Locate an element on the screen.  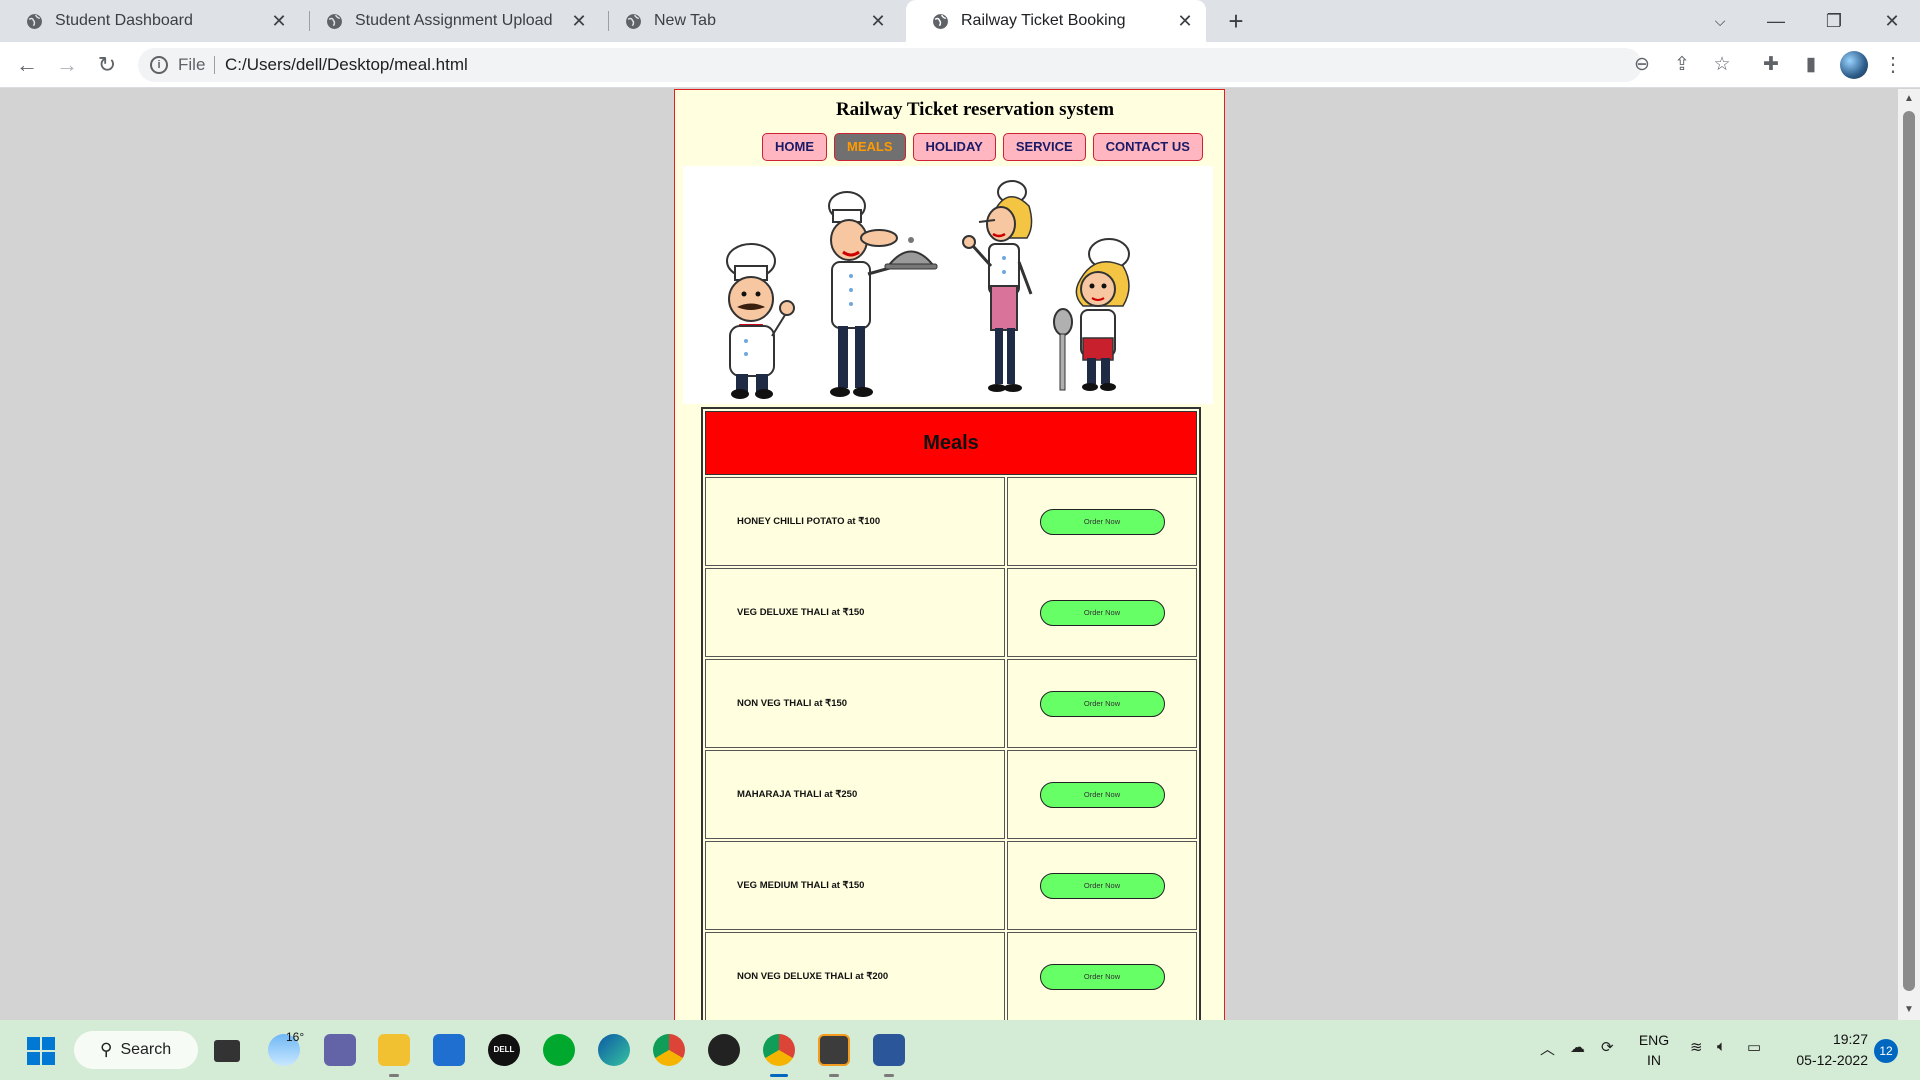
table-row: VEG MEDIUM THALI at ₹150 Order Now is located at coordinates (951, 885).